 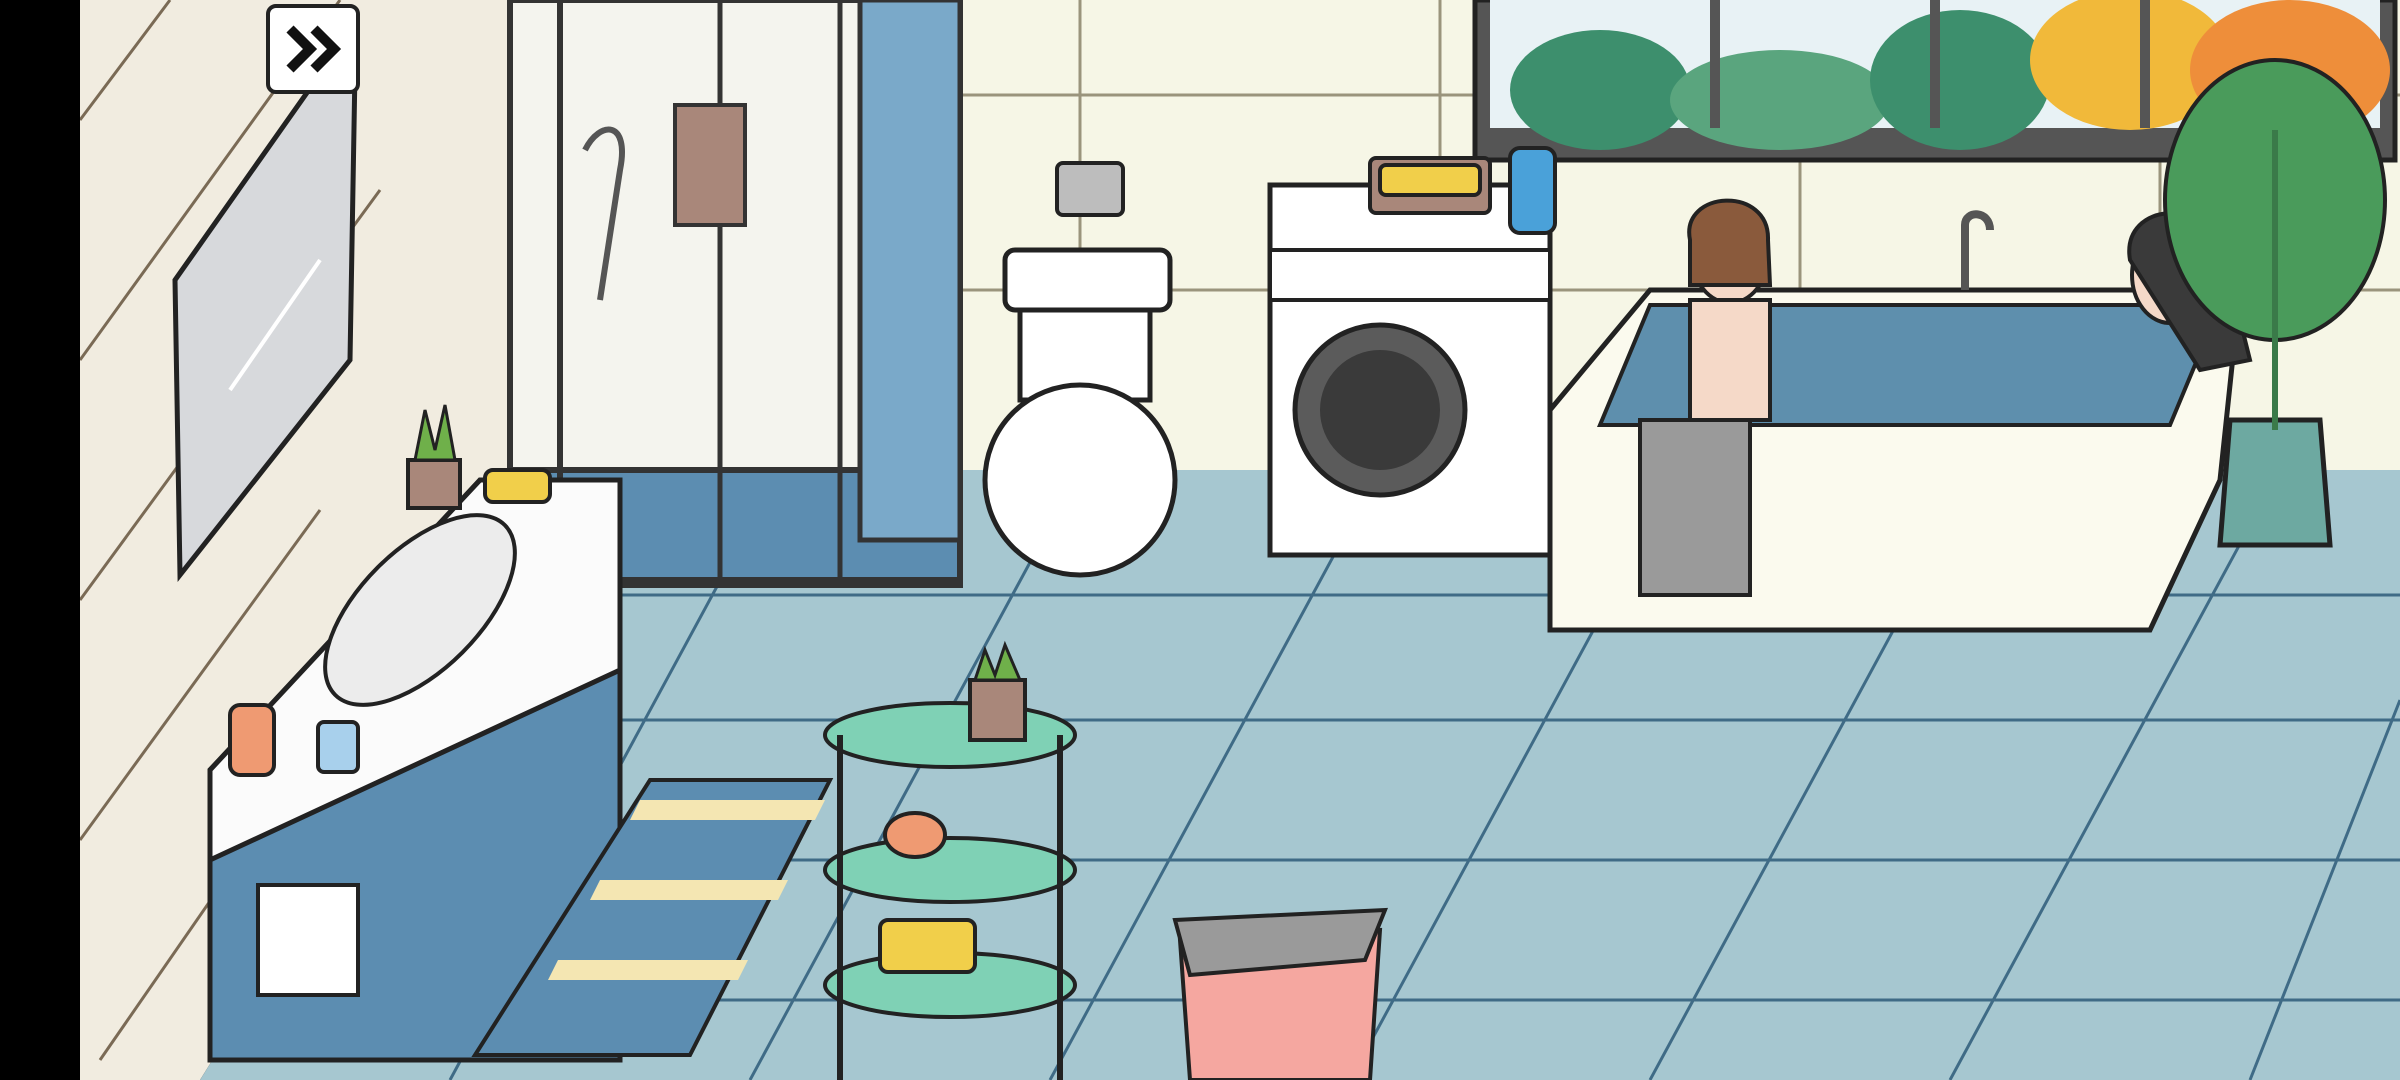 What do you see at coordinates (1080, 412) in the screenshot?
I see `toilet` at bounding box center [1080, 412].